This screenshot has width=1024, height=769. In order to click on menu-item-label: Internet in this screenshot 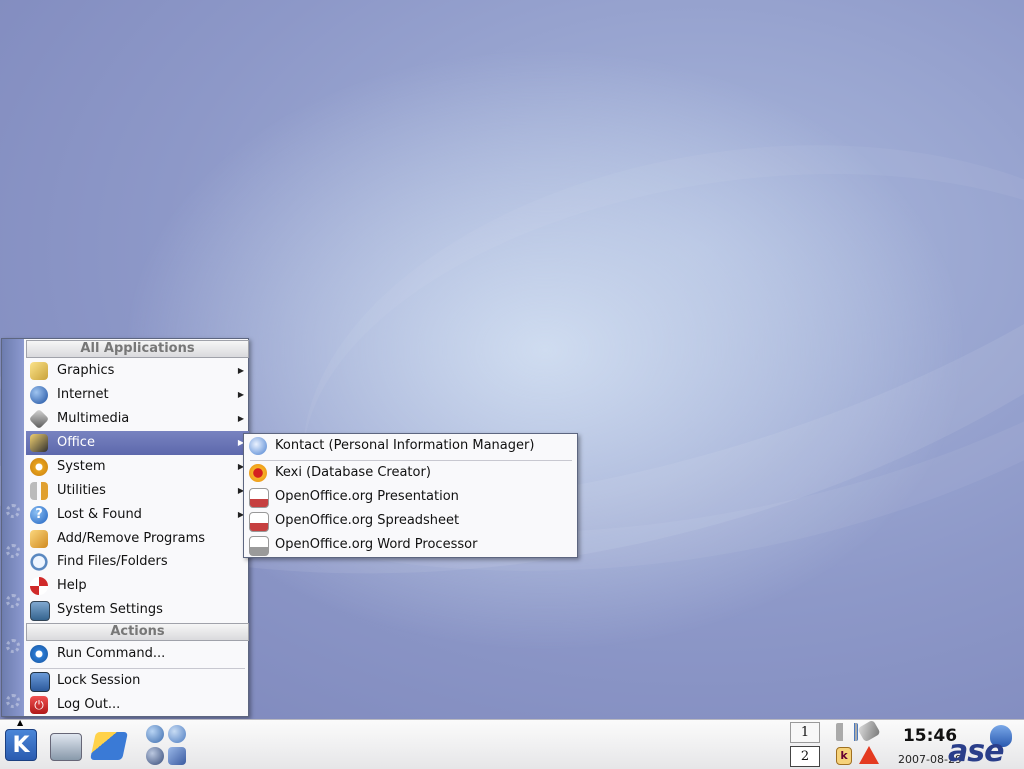, I will do `click(83, 394)`.